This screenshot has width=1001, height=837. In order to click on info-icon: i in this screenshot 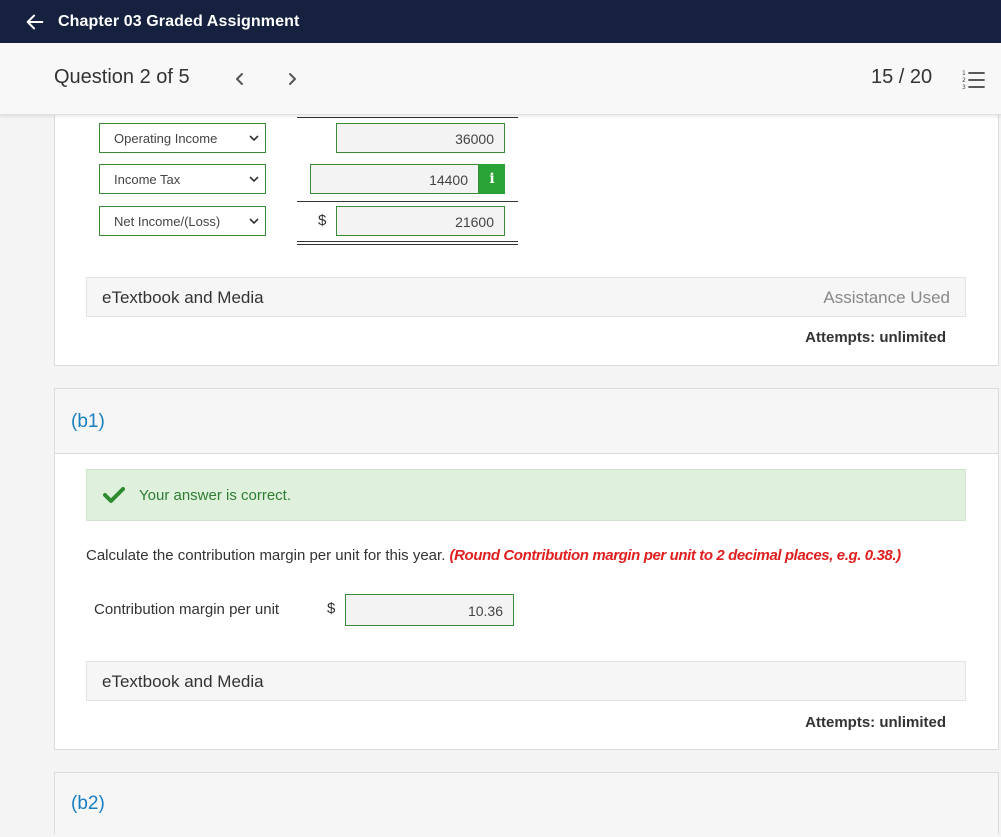, I will do `click(492, 179)`.